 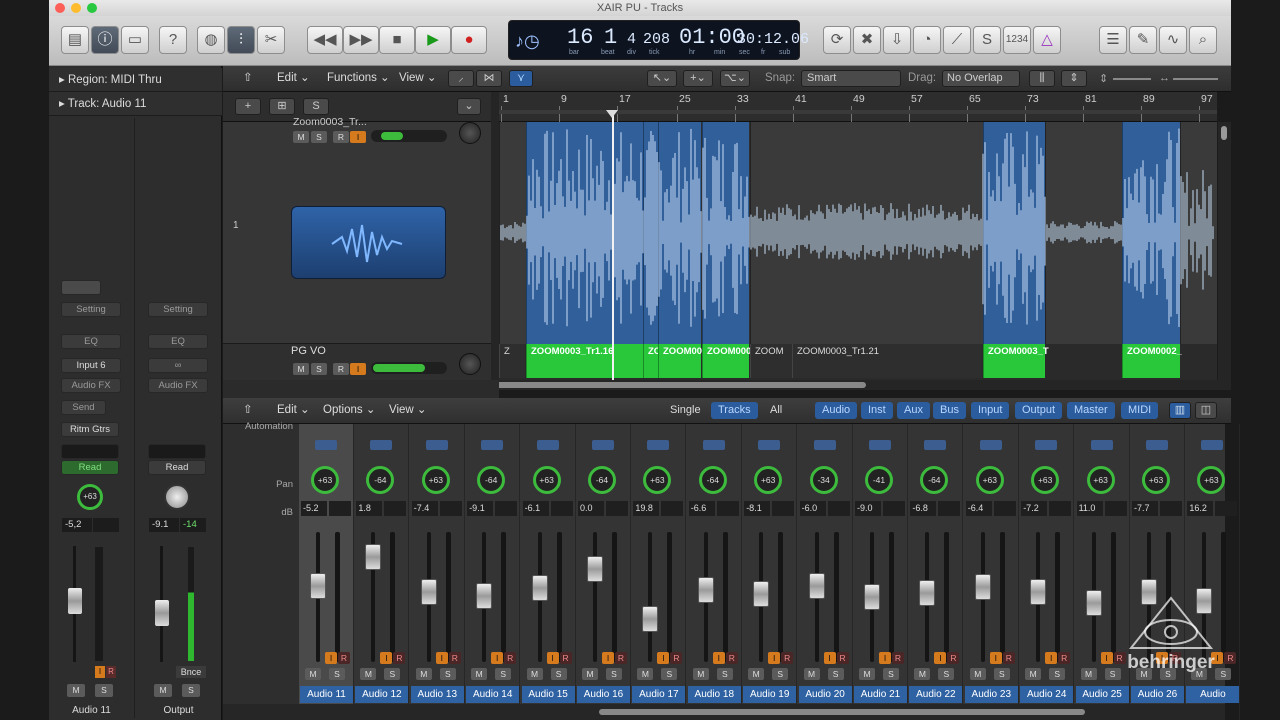 I want to click on gain-slot, so click(x=81, y=287).